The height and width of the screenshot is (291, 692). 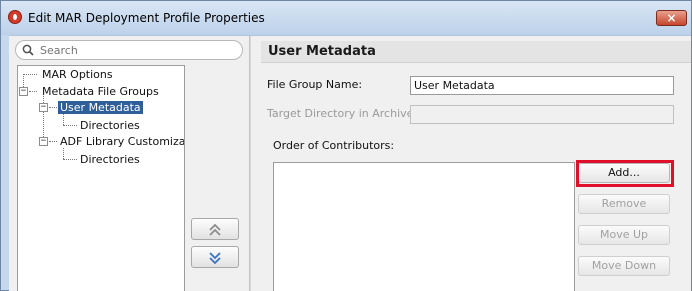 I want to click on title-bar: Edit MAR Deployment Profile Properties ×, so click(x=346, y=18).